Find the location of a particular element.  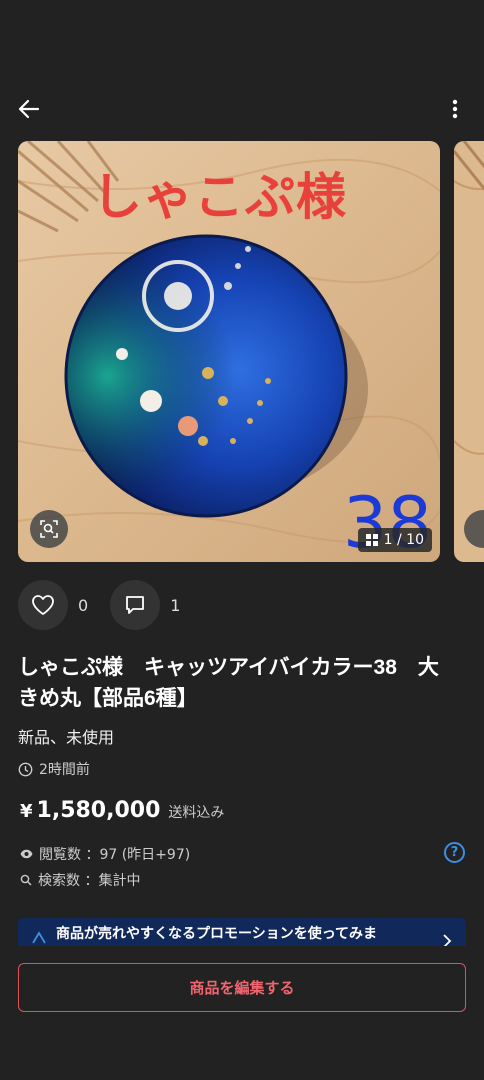

comment-count: 1 is located at coordinates (175, 605).